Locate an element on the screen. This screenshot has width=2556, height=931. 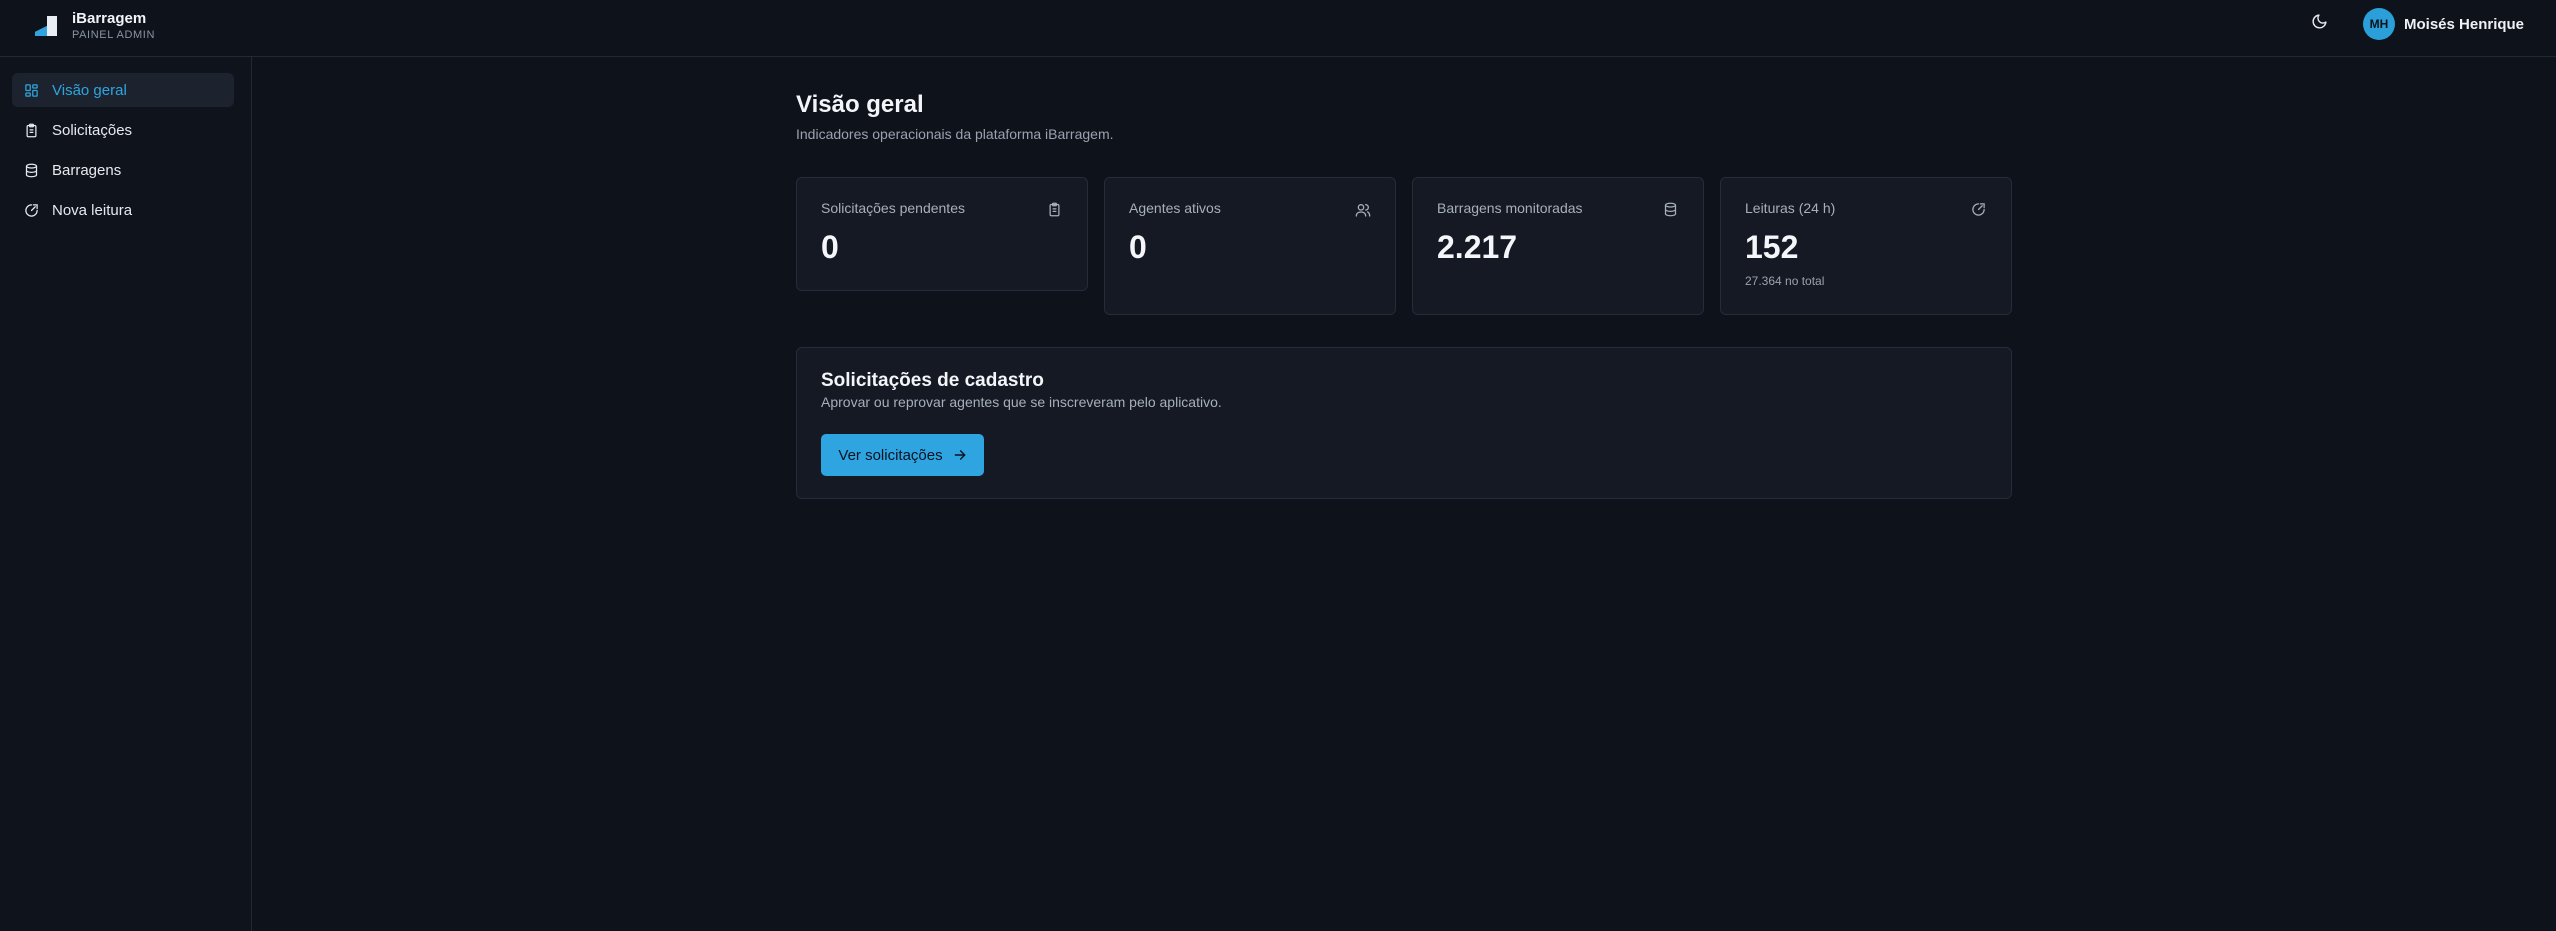
arrow-right-icon is located at coordinates (960, 455).